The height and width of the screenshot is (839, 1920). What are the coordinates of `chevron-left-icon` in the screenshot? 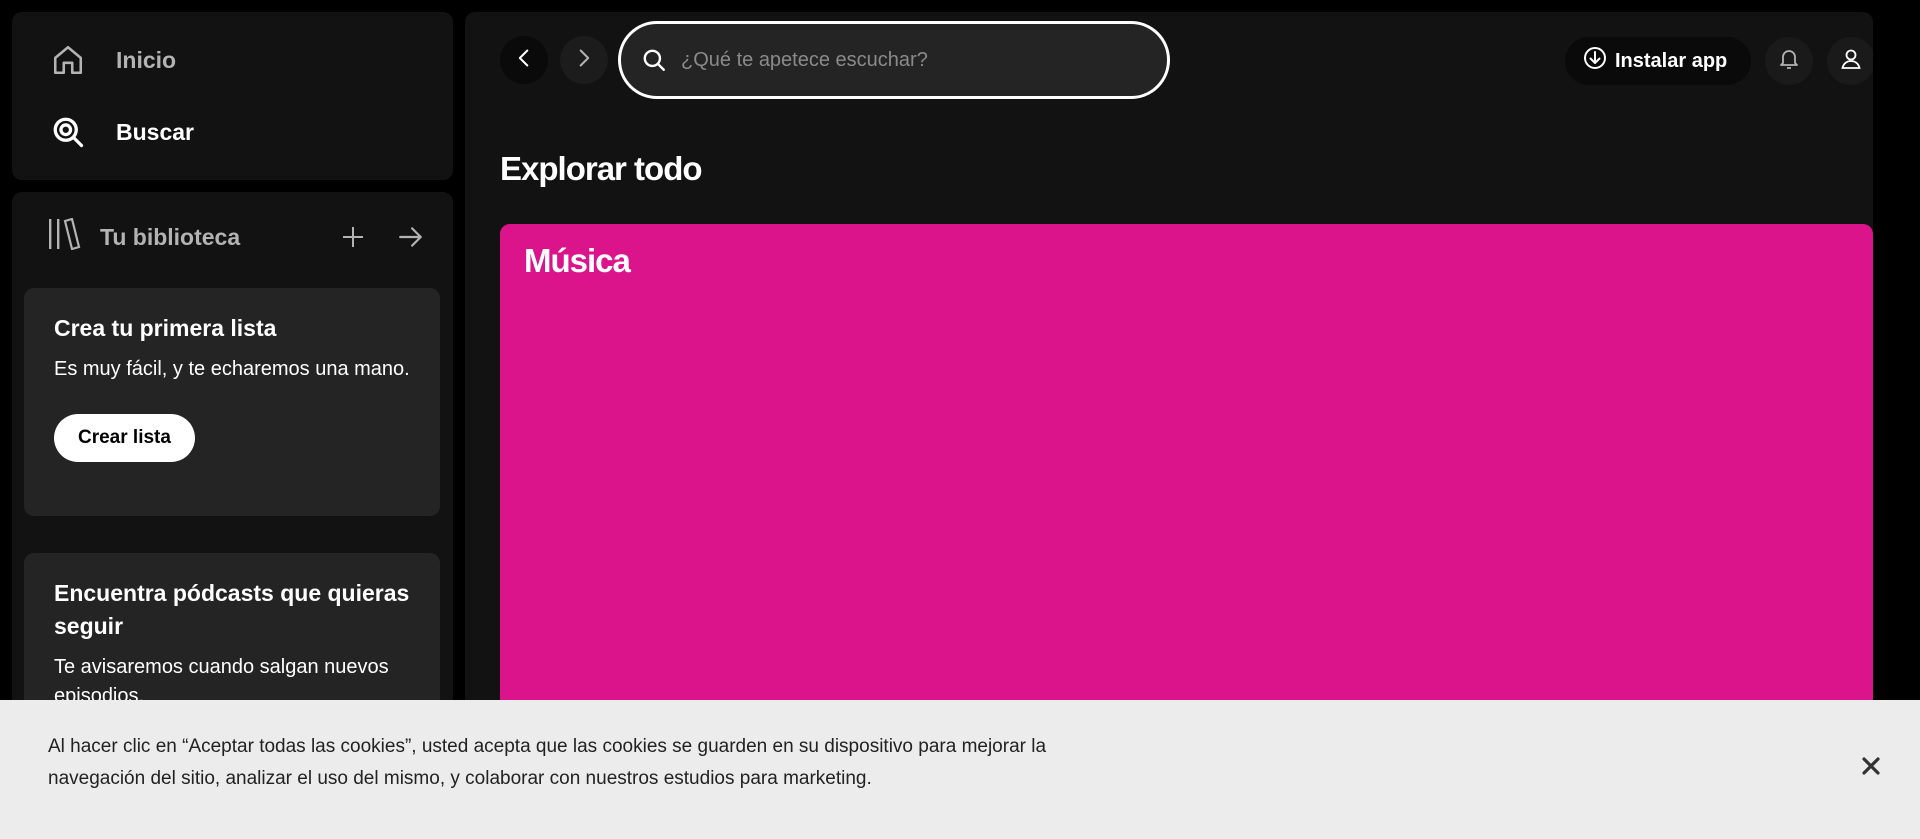 It's located at (524, 60).